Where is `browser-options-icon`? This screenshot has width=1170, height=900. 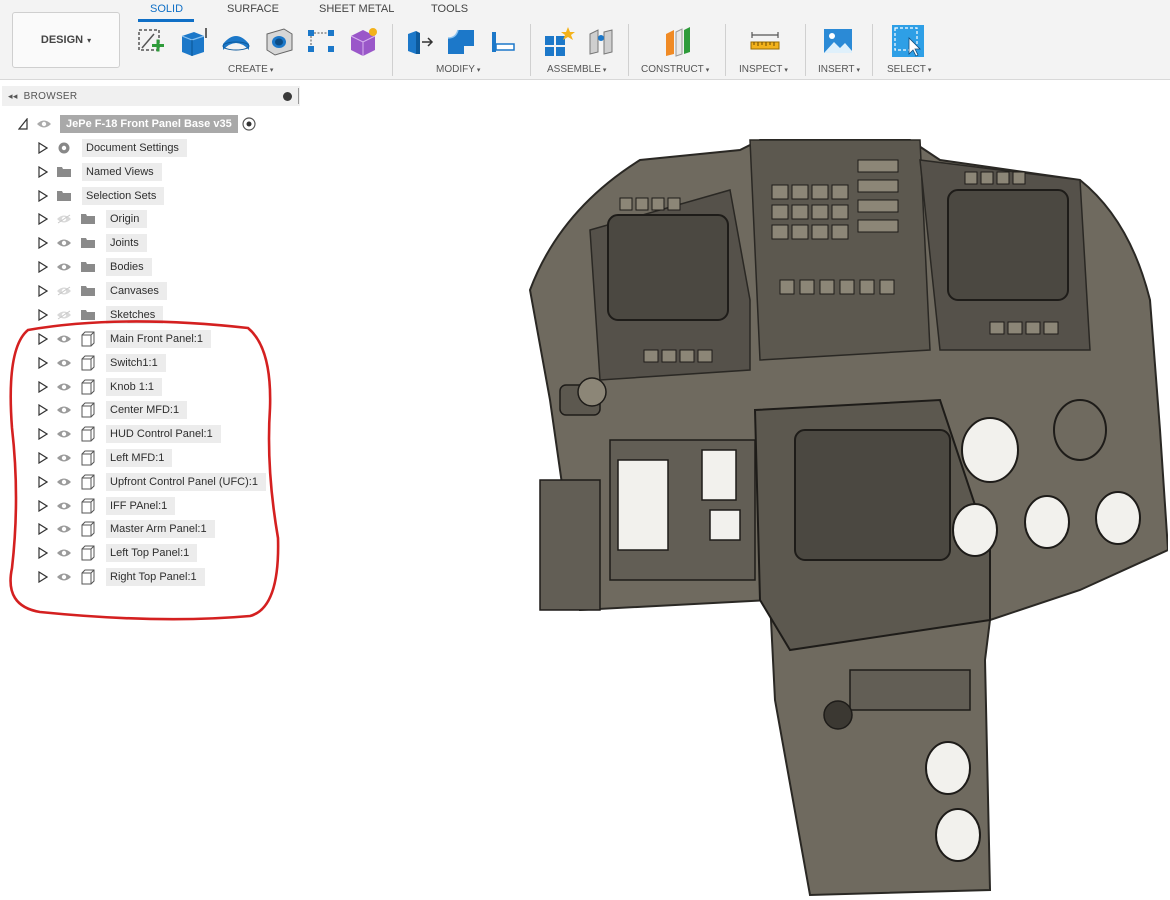 browser-options-icon is located at coordinates (287, 96).